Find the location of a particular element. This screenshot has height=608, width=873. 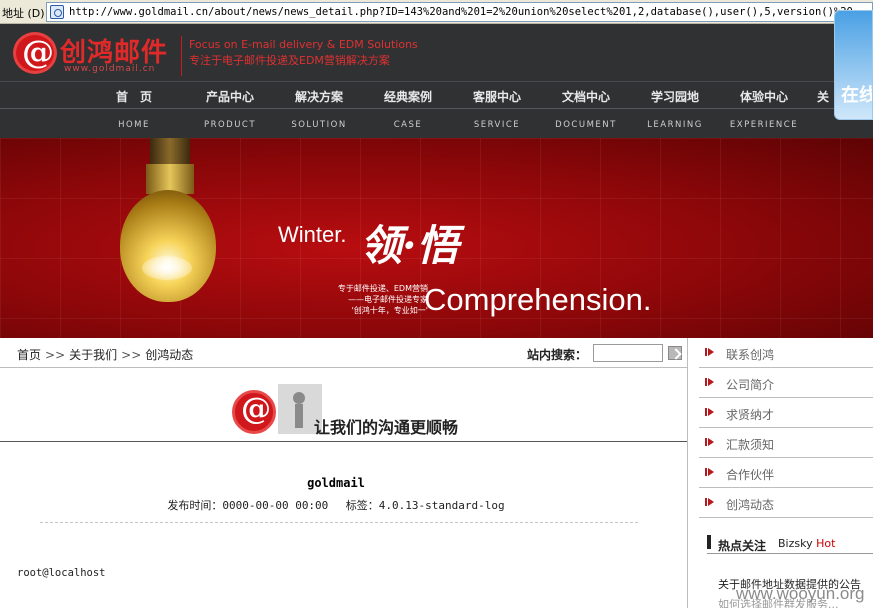

hot-title: 热点关注 is located at coordinates (742, 546).